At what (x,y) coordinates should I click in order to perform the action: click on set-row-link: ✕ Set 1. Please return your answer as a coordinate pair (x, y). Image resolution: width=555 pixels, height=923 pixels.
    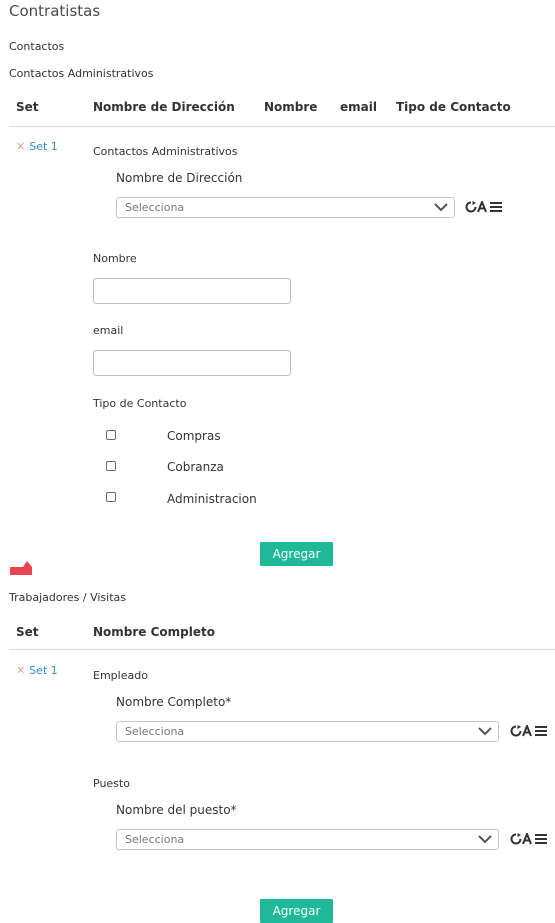
    Looking at the image, I should click on (37, 144).